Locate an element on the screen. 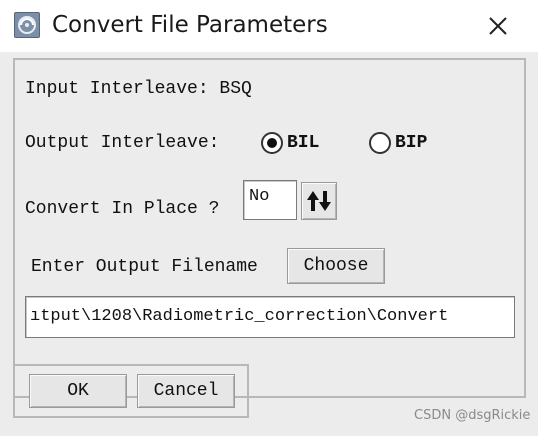 The height and width of the screenshot is (436, 538). up-down-arrows-icon is located at coordinates (319, 201).